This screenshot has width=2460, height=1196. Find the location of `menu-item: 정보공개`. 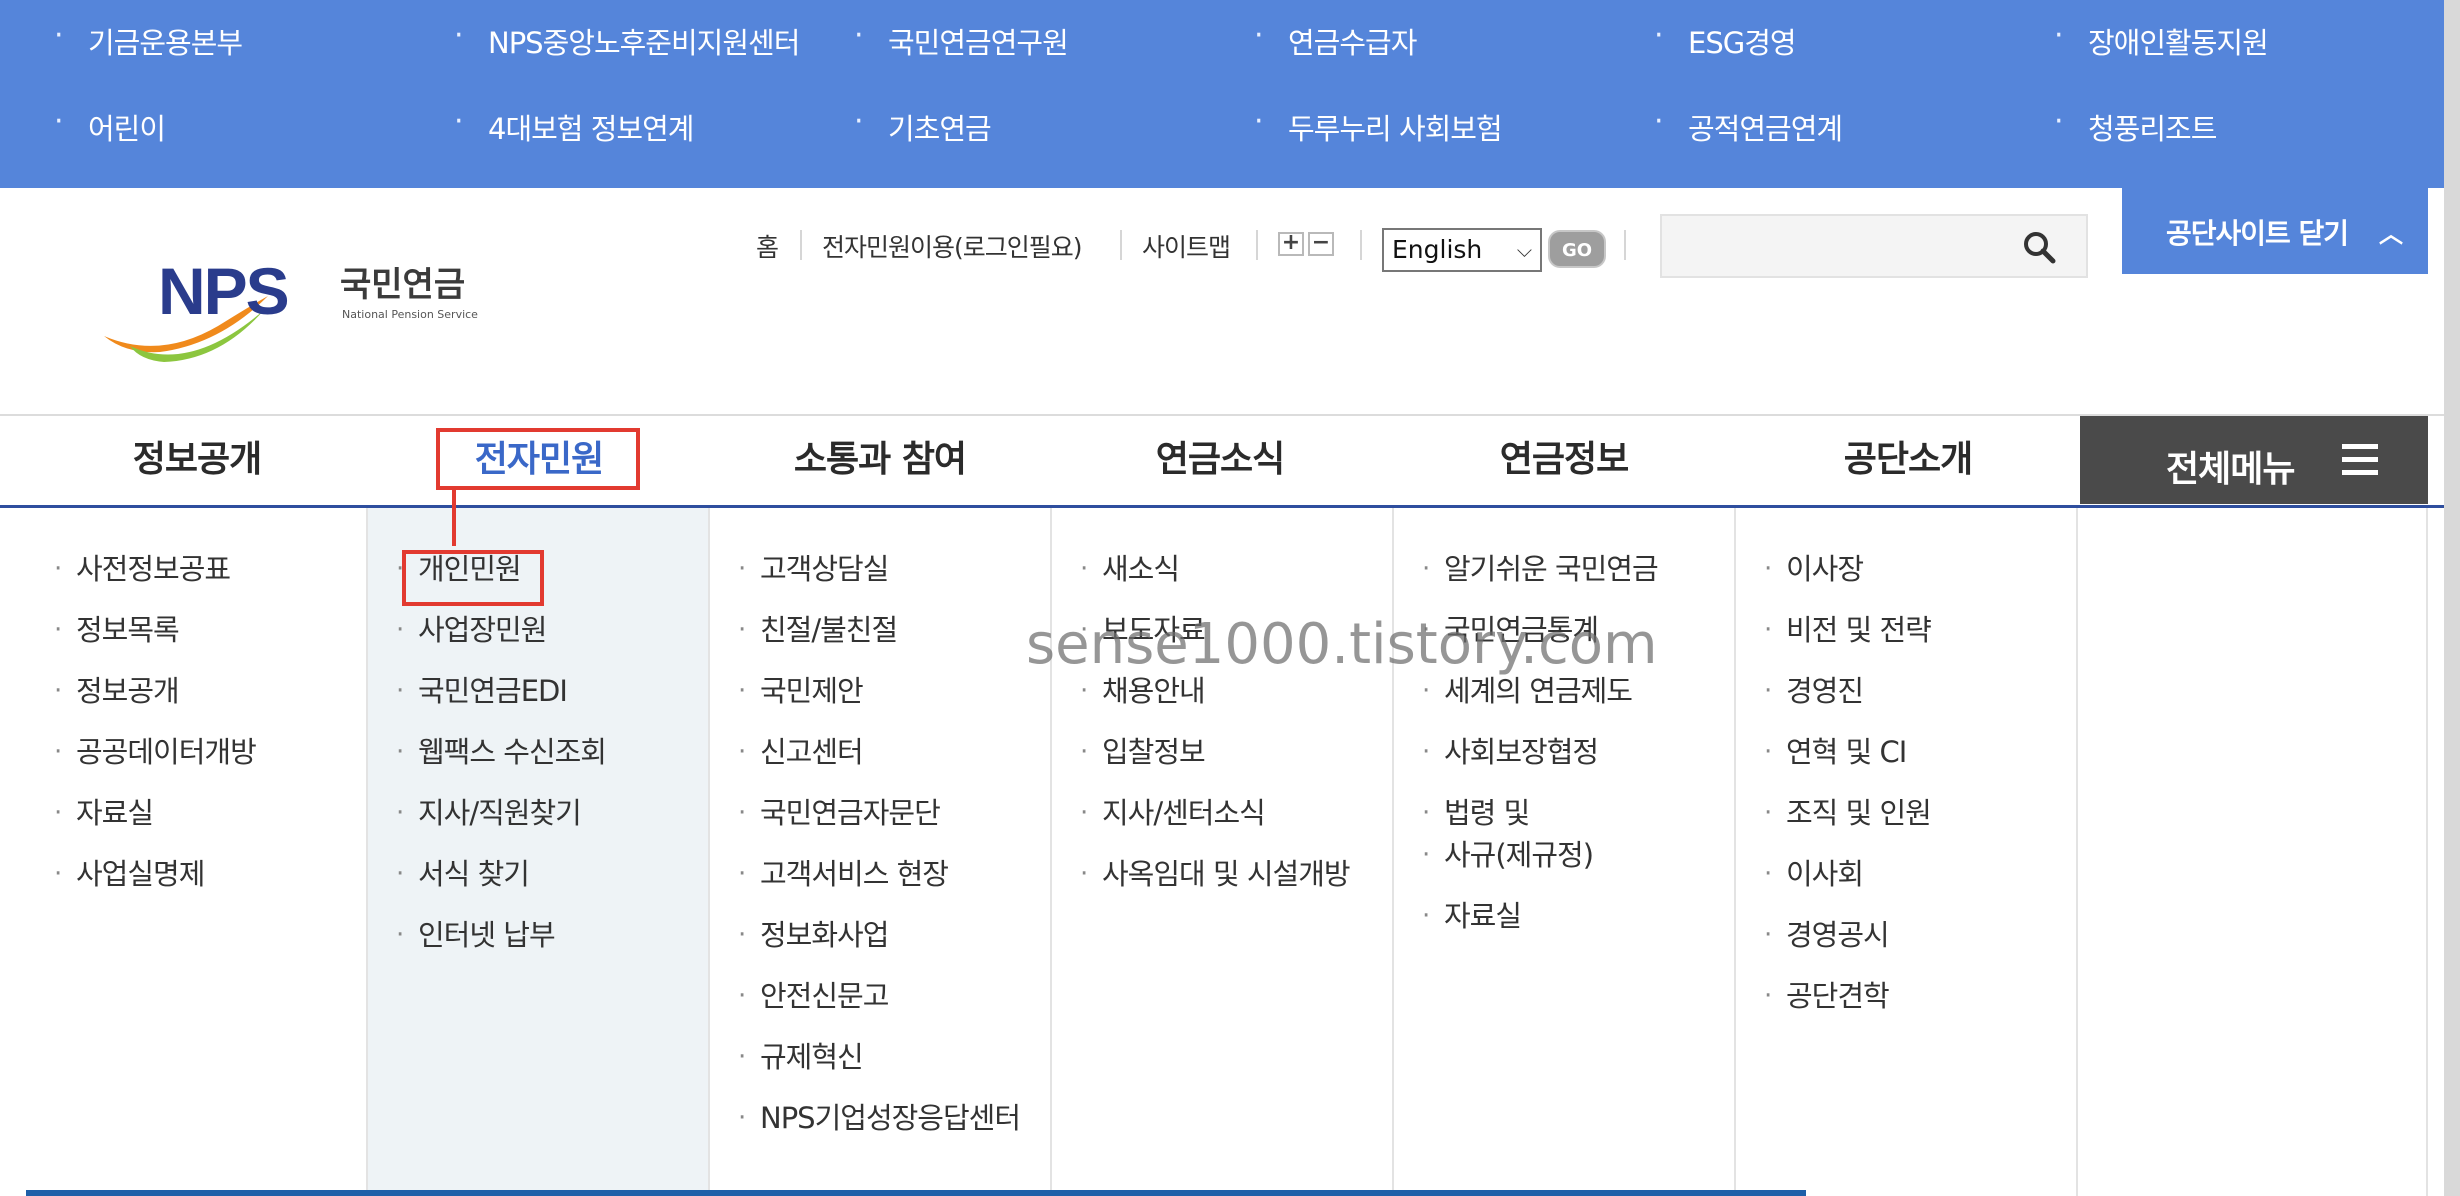

menu-item: 정보공개 is located at coordinates (117, 691).